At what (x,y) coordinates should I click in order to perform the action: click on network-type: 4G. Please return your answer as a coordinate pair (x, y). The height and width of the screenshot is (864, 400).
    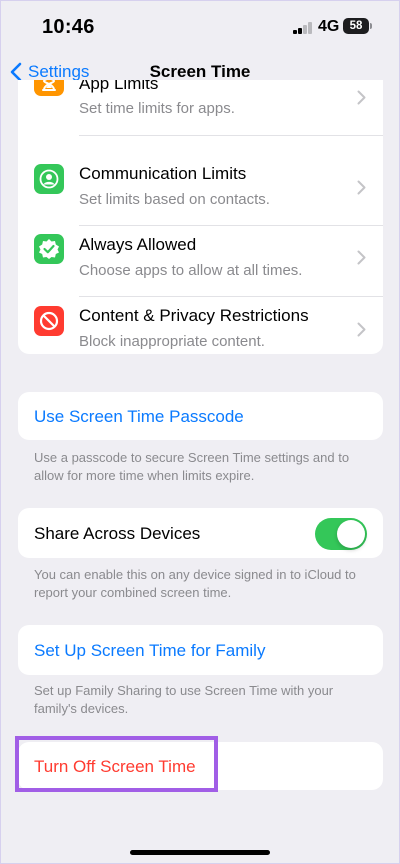
    Looking at the image, I should click on (329, 26).